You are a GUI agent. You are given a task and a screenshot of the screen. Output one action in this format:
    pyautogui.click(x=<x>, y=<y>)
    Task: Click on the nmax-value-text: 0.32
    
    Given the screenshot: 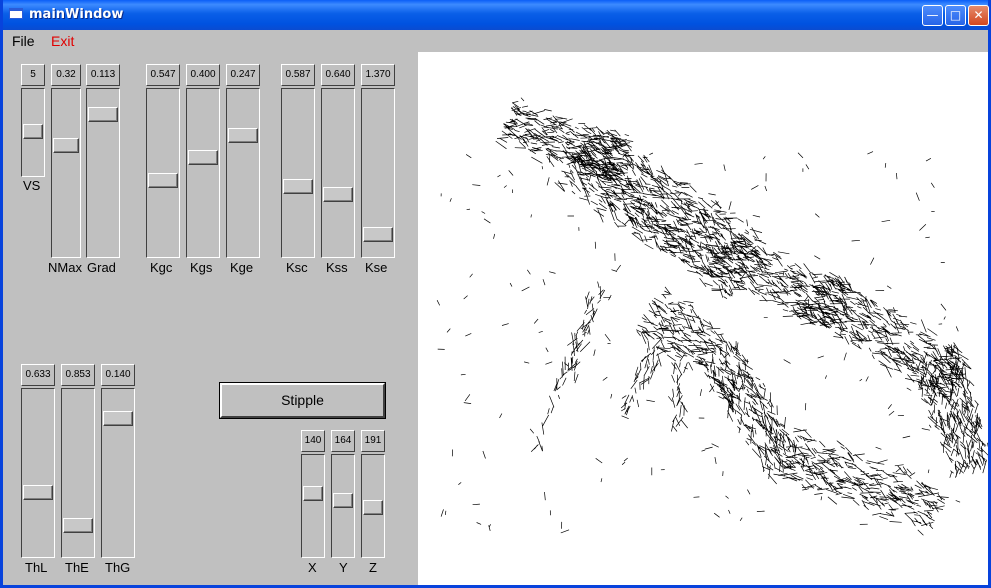 What is the action you would take?
    pyautogui.click(x=66, y=74)
    